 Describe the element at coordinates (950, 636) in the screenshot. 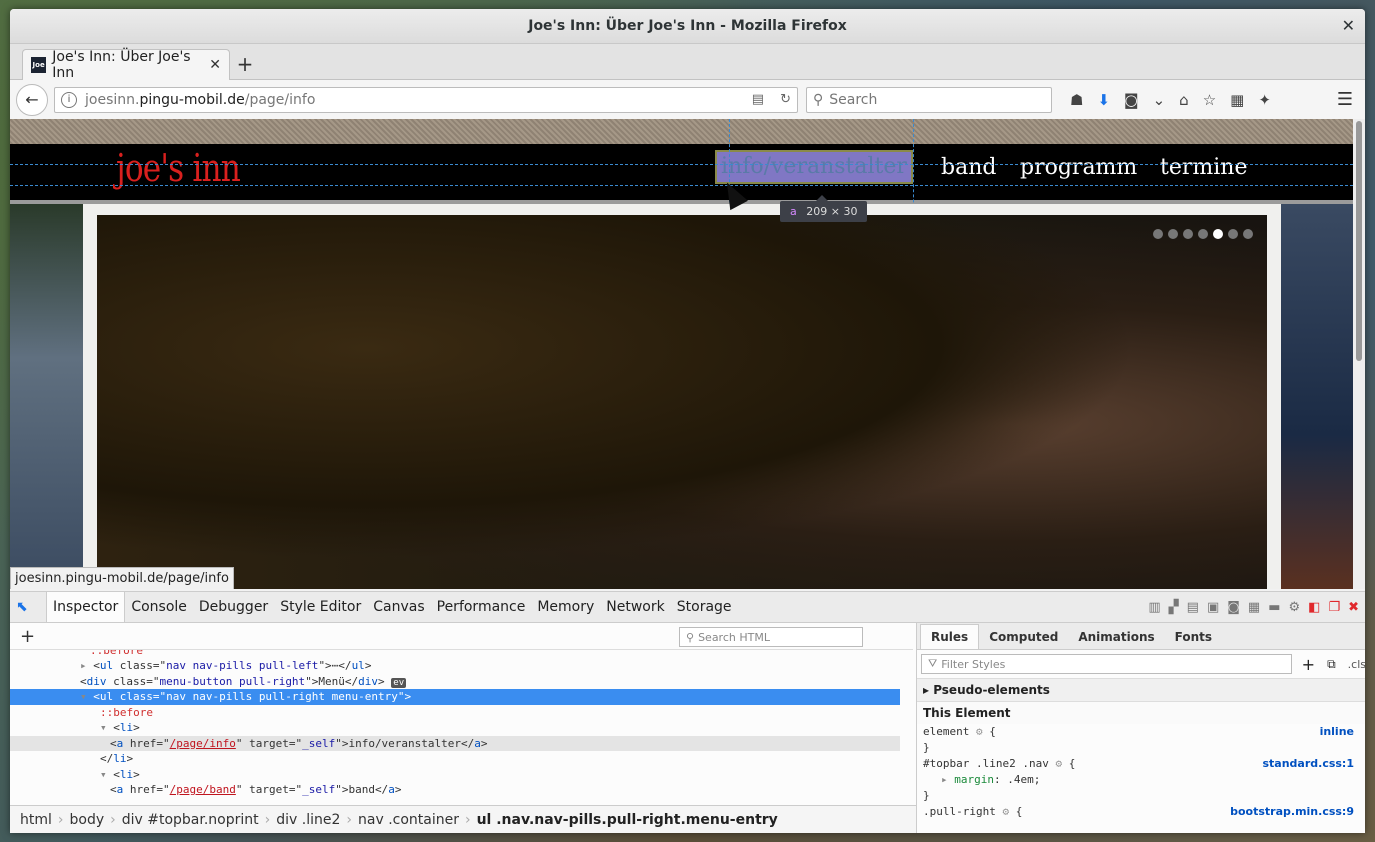

I see `tab-rules: Rules` at that location.